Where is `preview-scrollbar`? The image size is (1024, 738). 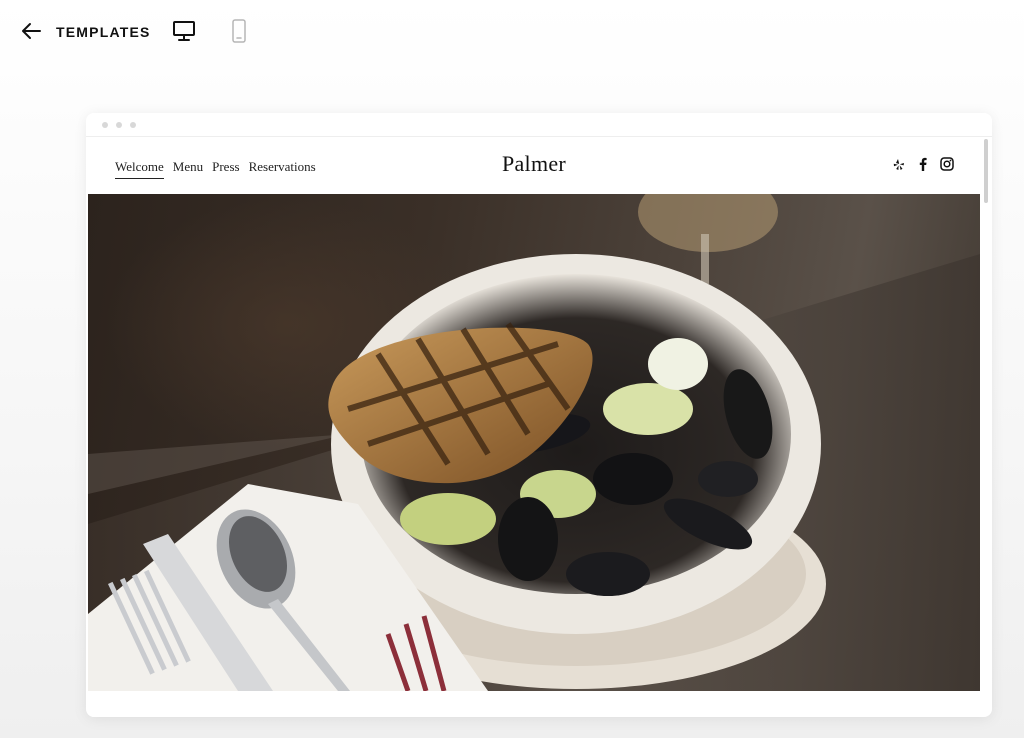
preview-scrollbar is located at coordinates (986, 171).